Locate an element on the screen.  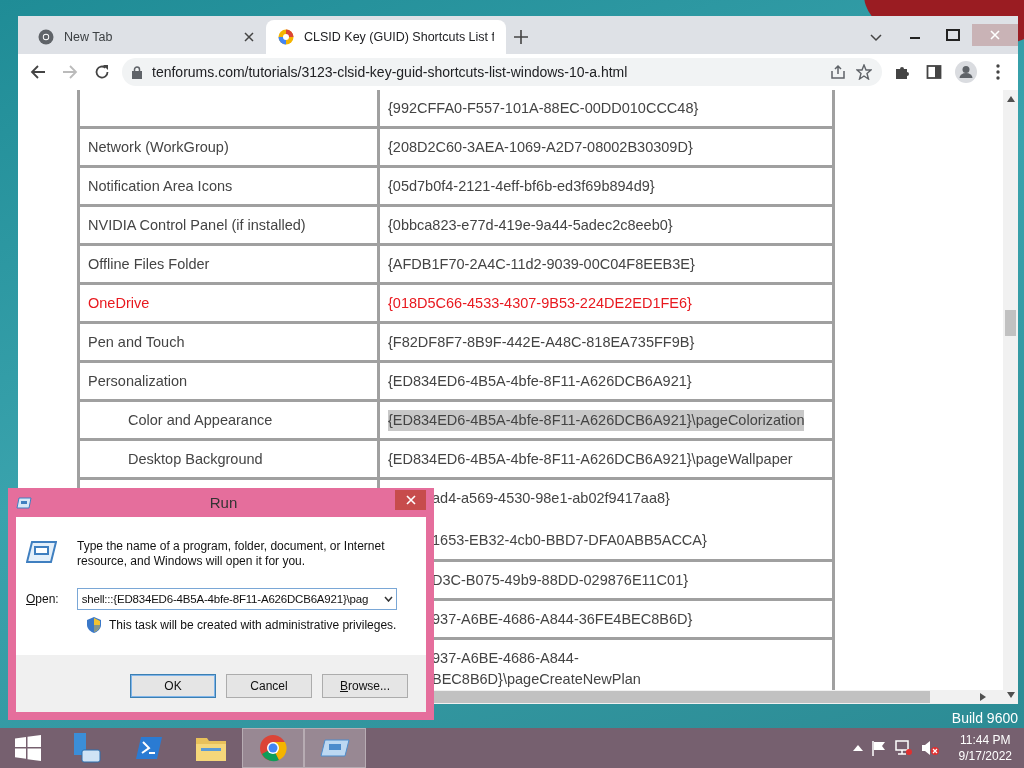
menu-icon is located at coordinates (998, 72).